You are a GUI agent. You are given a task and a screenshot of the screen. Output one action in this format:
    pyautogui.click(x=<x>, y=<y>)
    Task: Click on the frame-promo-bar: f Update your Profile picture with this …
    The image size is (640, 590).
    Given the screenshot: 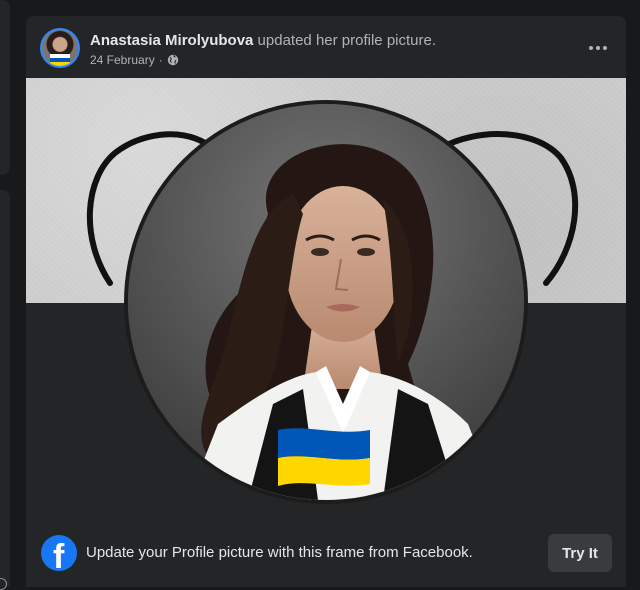 What is the action you would take?
    pyautogui.click(x=326, y=553)
    